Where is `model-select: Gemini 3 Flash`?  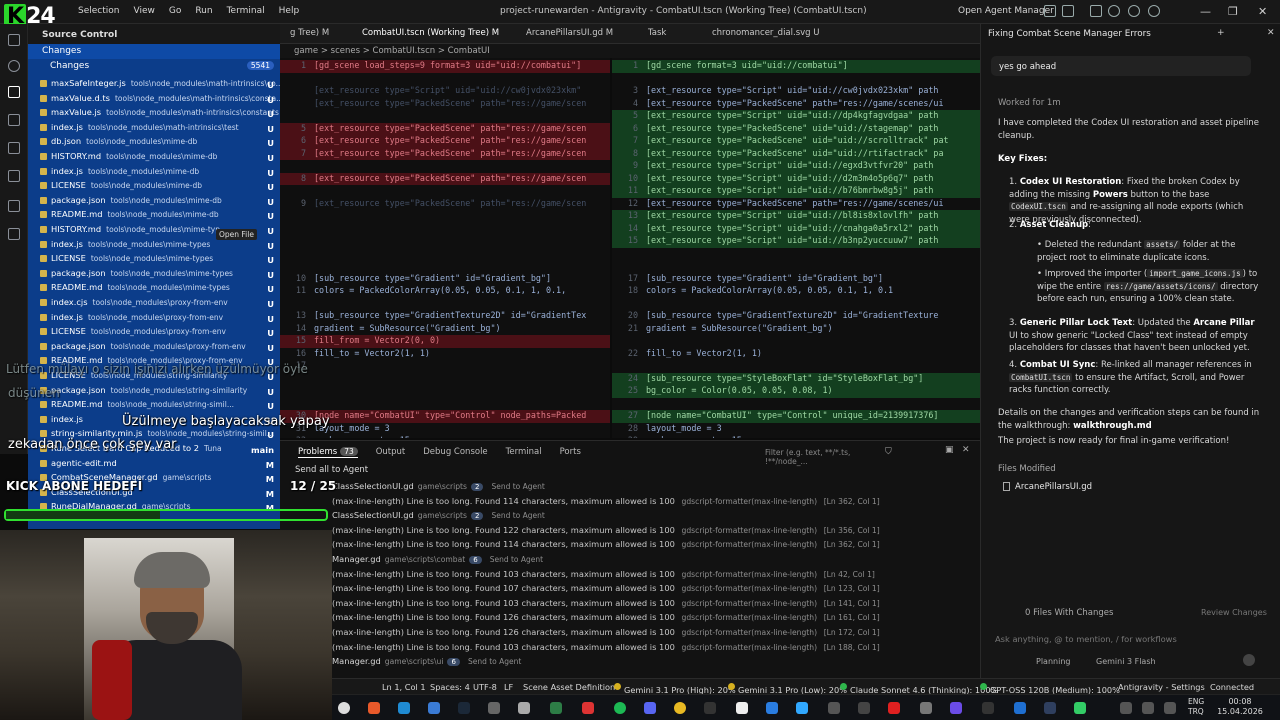 model-select: Gemini 3 Flash is located at coordinates (1126, 661).